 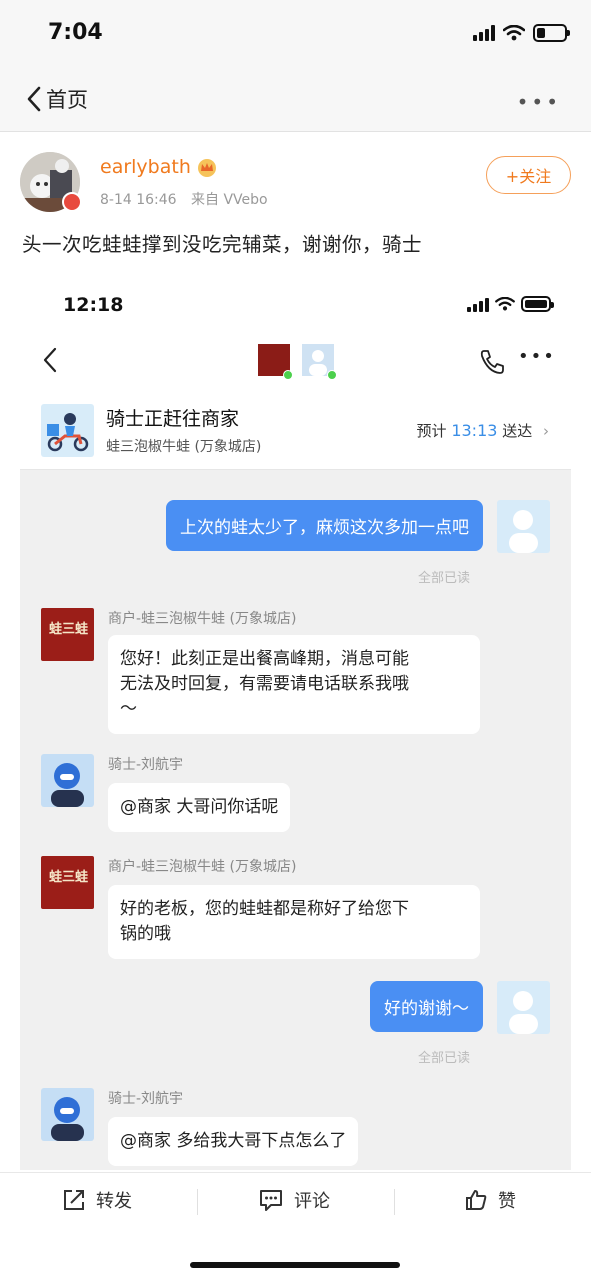 I want to click on chevron-right-icon: ›, so click(x=546, y=431).